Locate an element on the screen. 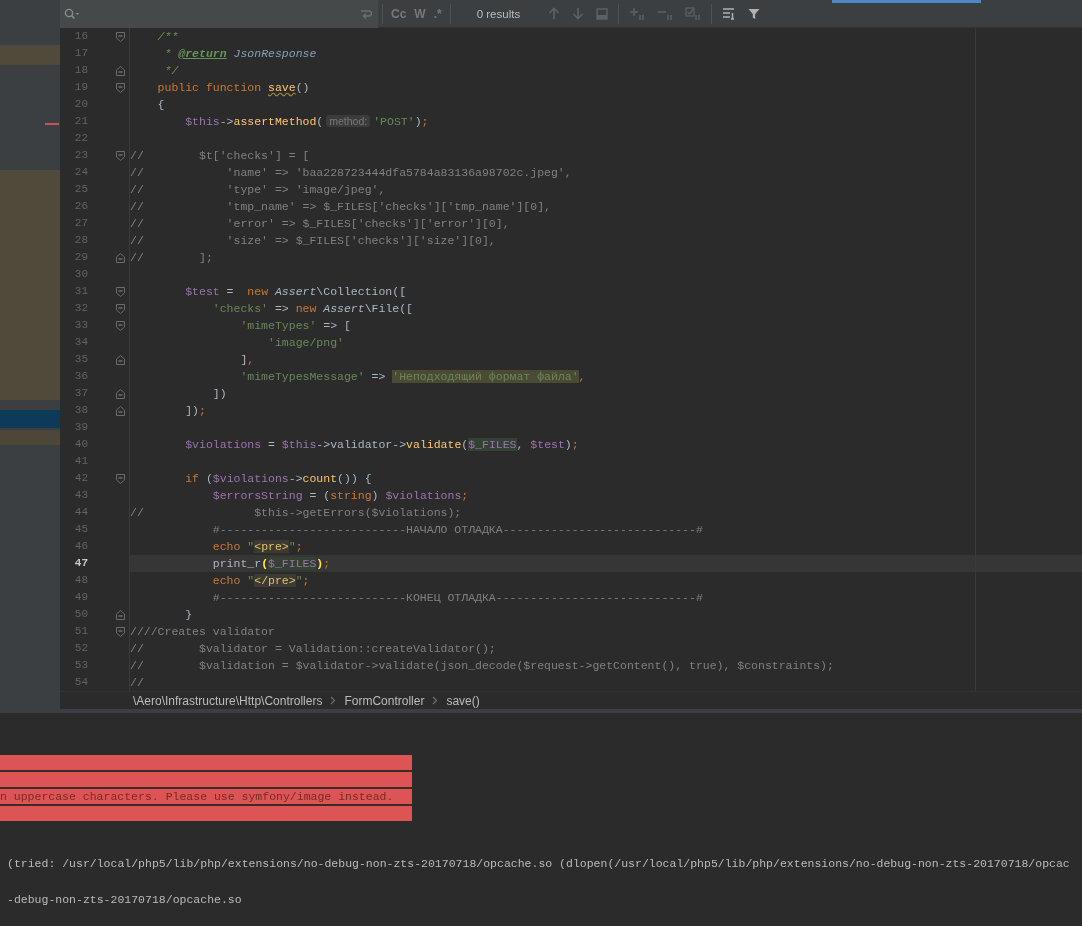 The image size is (1082, 926). breadcrumb-item: FormController is located at coordinates (384, 700).